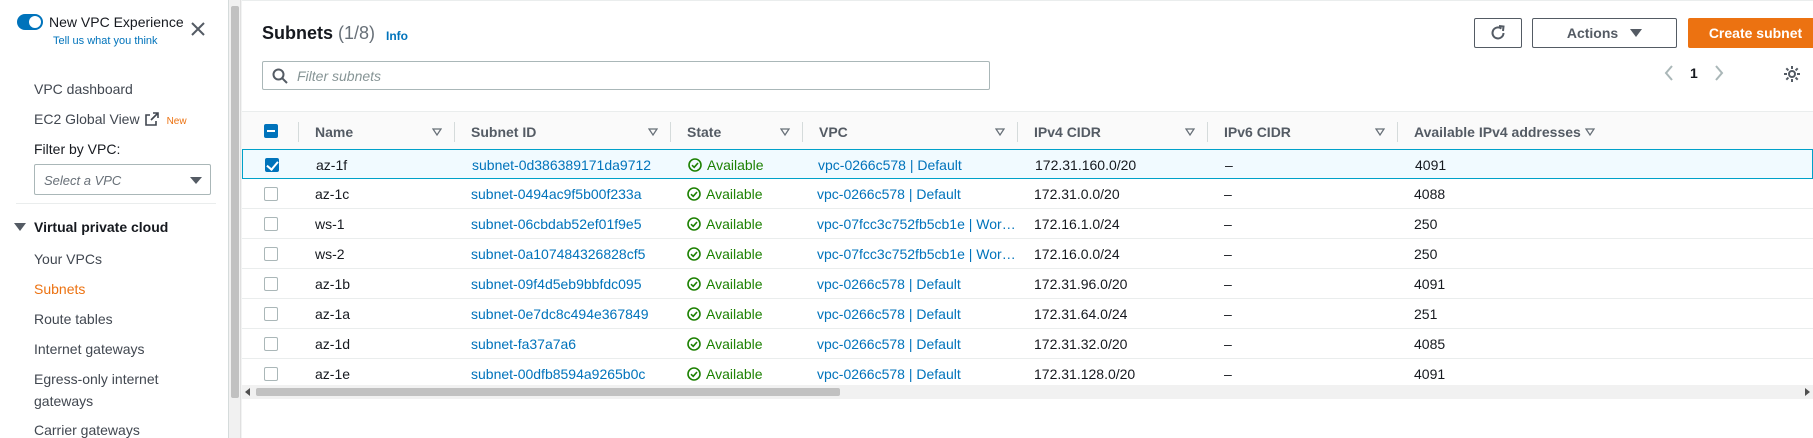 This screenshot has height=438, width=1813. I want to click on refresh-icon, so click(1498, 32).